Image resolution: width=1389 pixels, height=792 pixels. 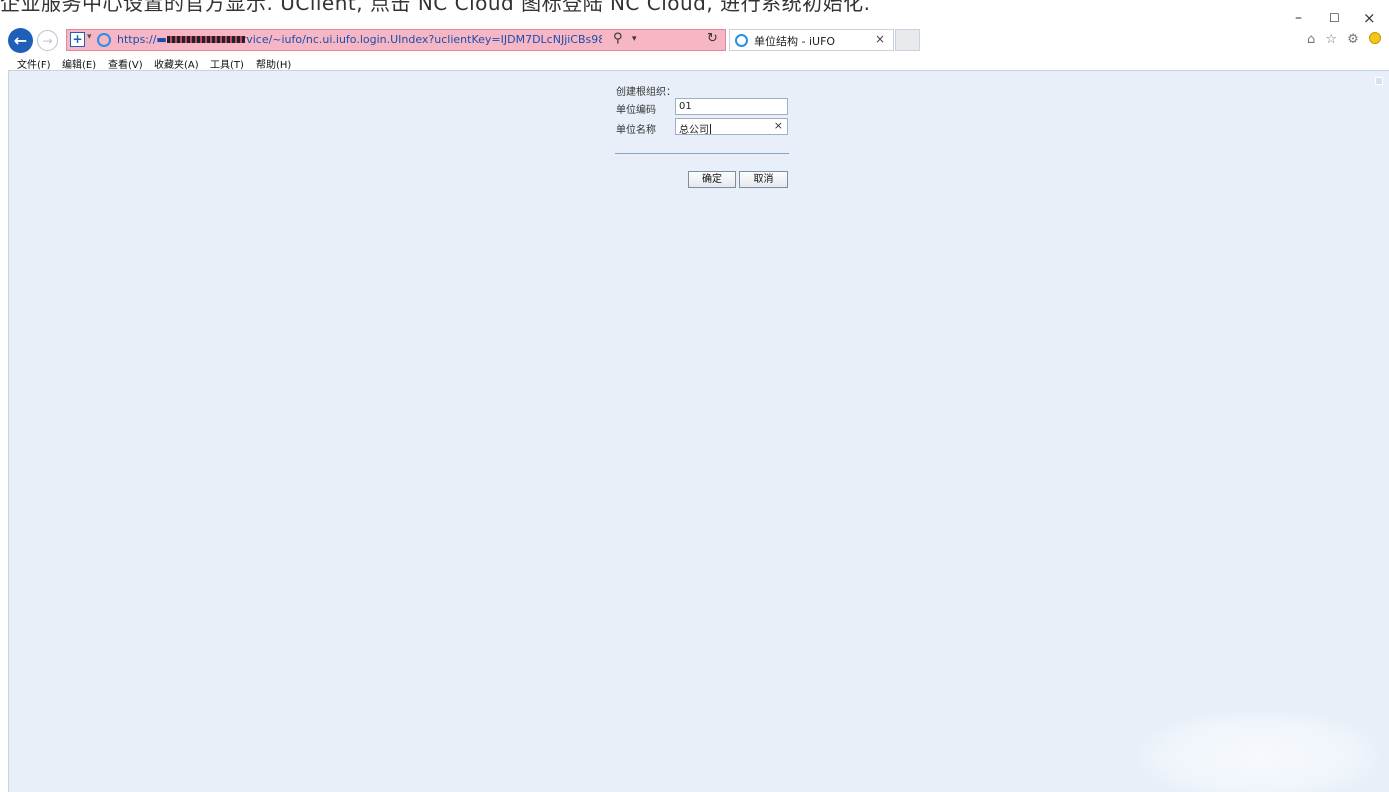 I want to click on org-name-input: 总公司 ×, so click(x=731, y=127).